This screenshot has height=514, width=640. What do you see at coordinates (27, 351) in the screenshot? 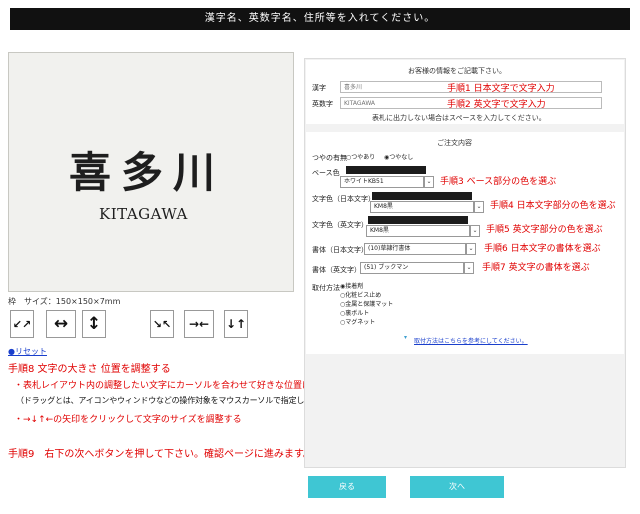
I see `reset-link: ●リセット` at bounding box center [27, 351].